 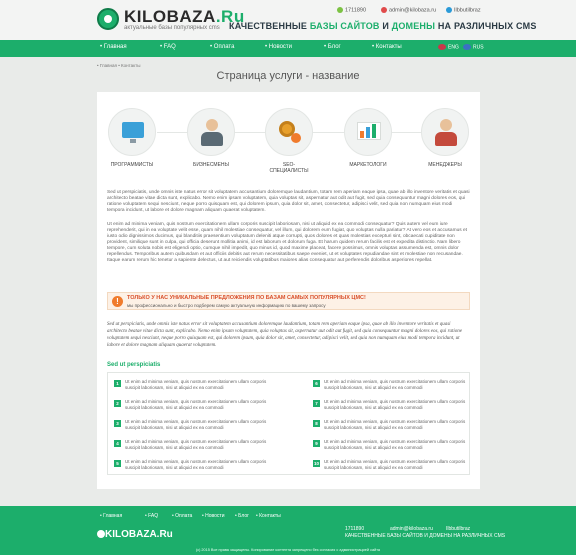 What do you see at coordinates (473, 47) in the screenshot?
I see `lang-rus: RUS` at bounding box center [473, 47].